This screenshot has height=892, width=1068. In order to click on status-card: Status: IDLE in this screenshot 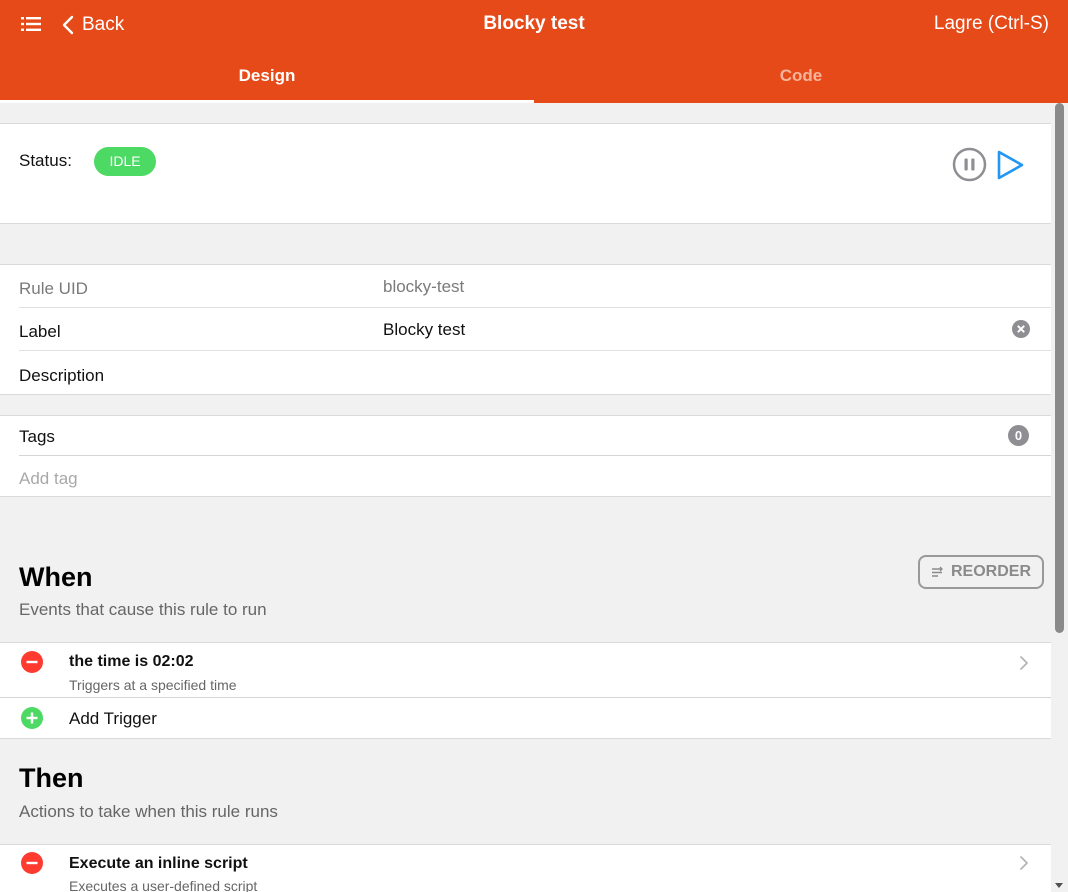, I will do `click(525, 173)`.